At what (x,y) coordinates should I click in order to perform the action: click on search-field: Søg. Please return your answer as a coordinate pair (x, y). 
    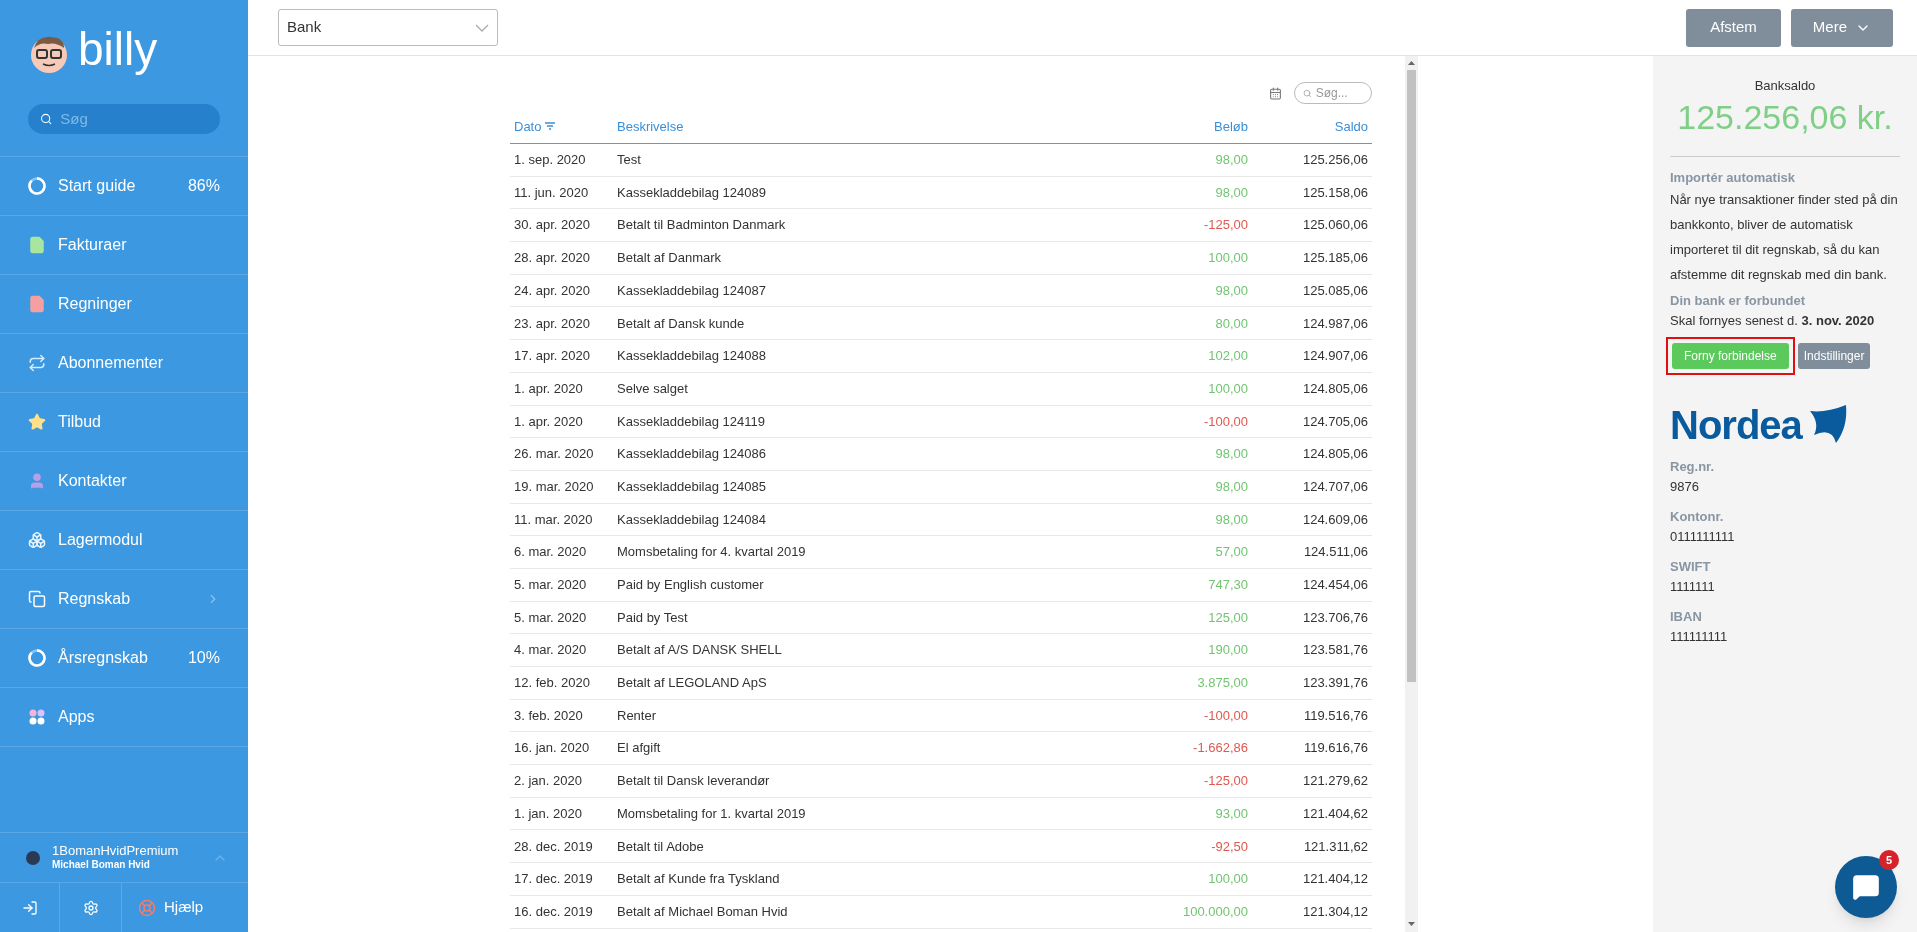
    Looking at the image, I should click on (124, 119).